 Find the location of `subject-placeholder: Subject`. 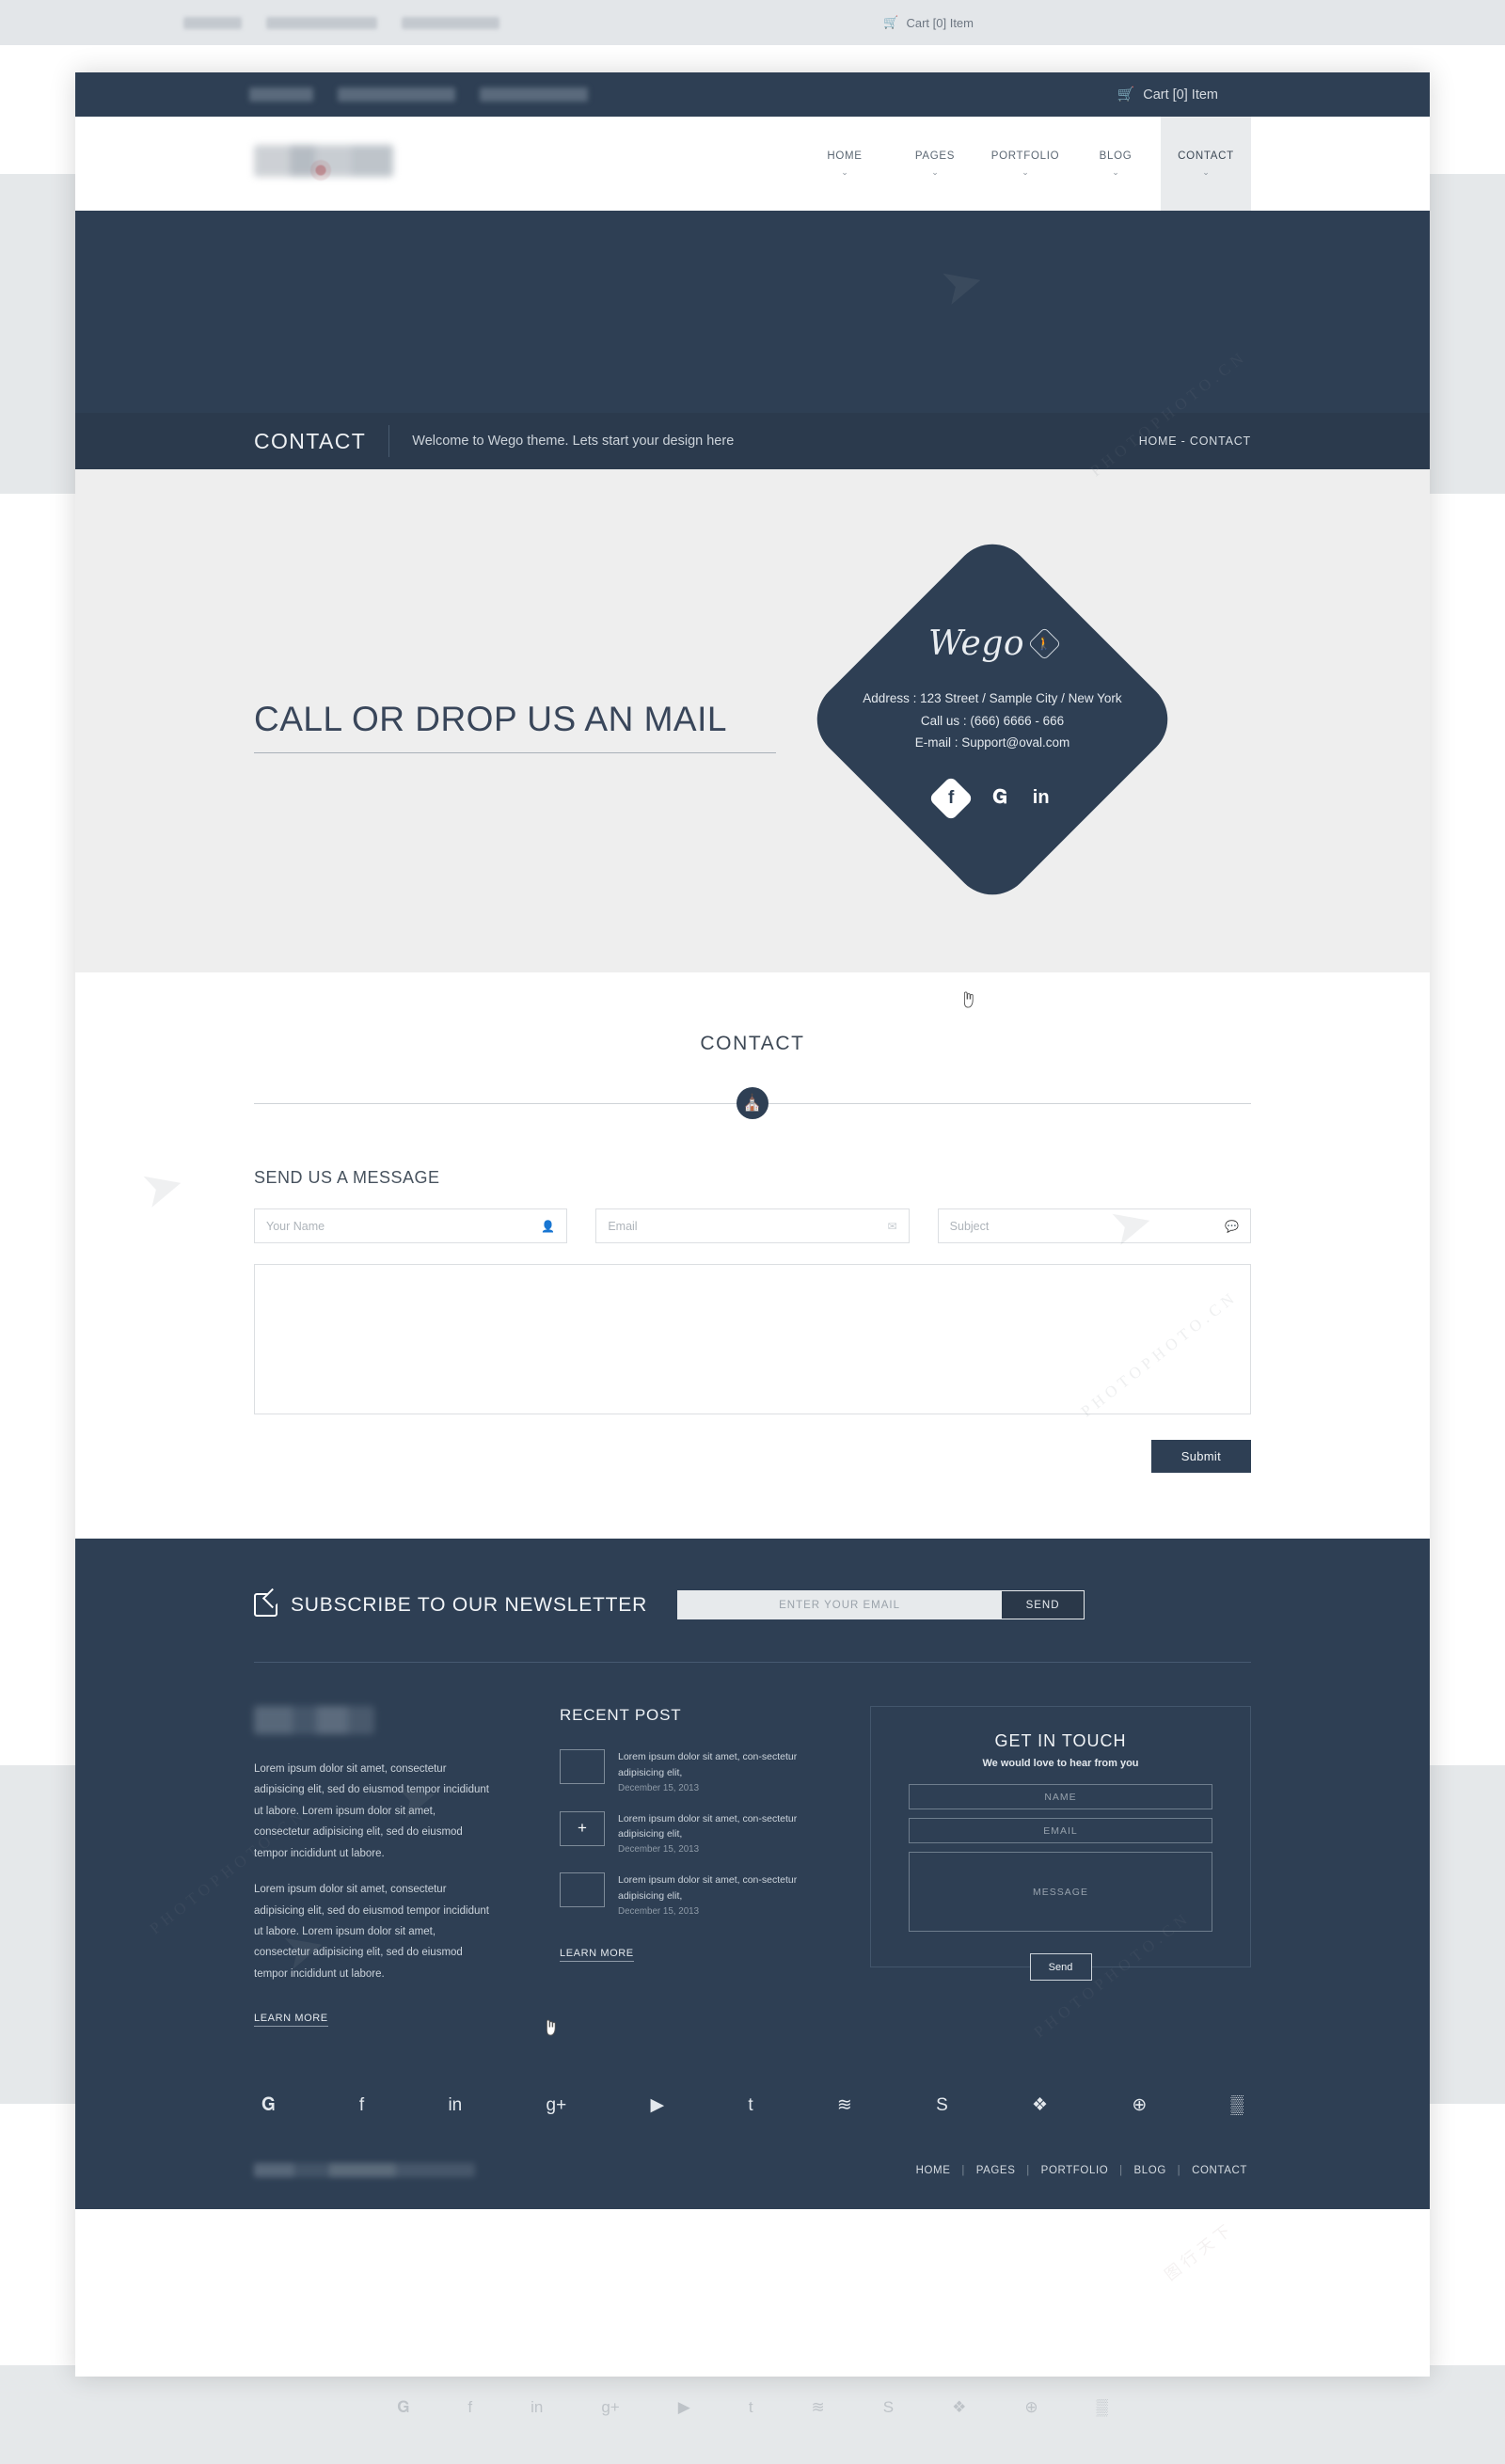

subject-placeholder: Subject is located at coordinates (970, 1226).